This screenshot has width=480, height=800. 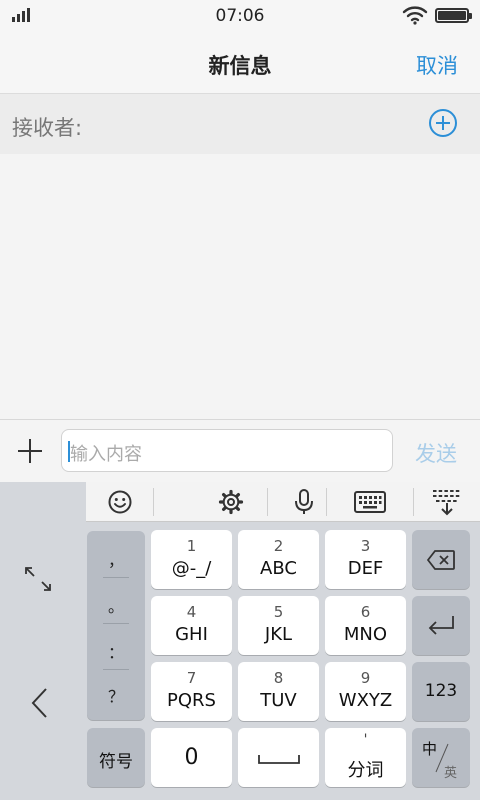 What do you see at coordinates (240, 16) in the screenshot?
I see `status-bar: 07:06` at bounding box center [240, 16].